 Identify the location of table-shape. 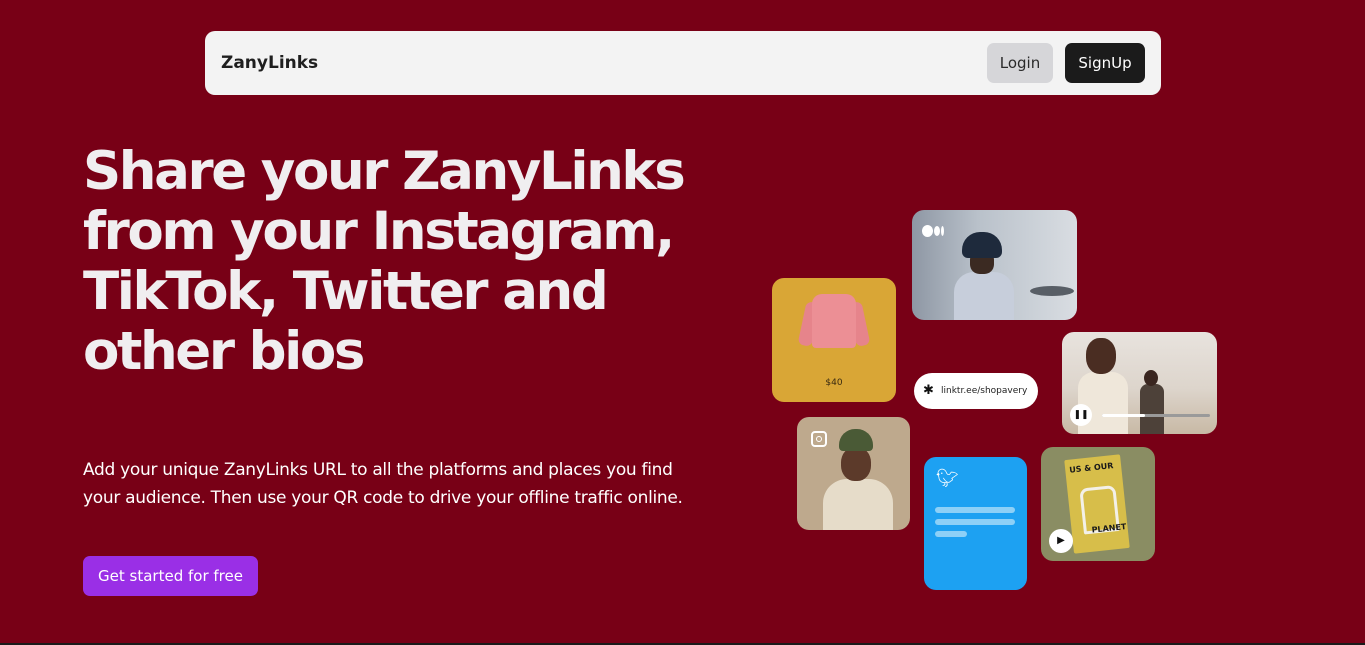
(1052, 291).